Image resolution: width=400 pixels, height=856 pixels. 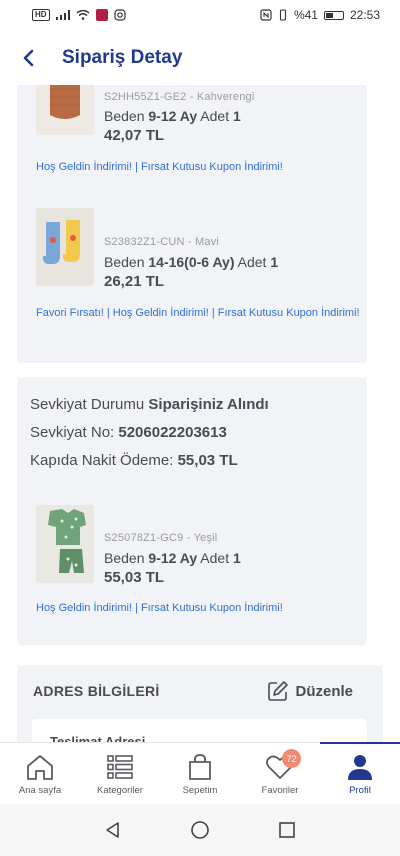 I want to click on home-circle-icon, so click(x=200, y=830).